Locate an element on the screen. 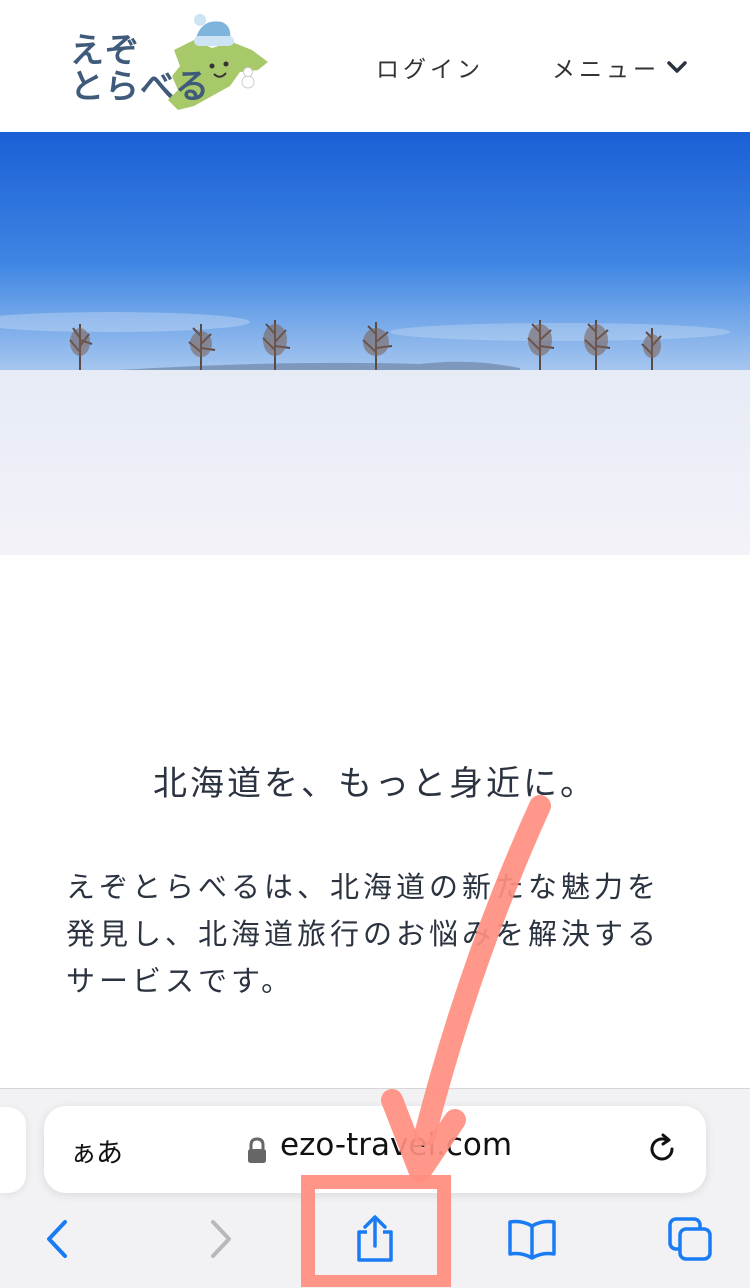 The image size is (750, 1288). forward-button is located at coordinates (220, 1239).